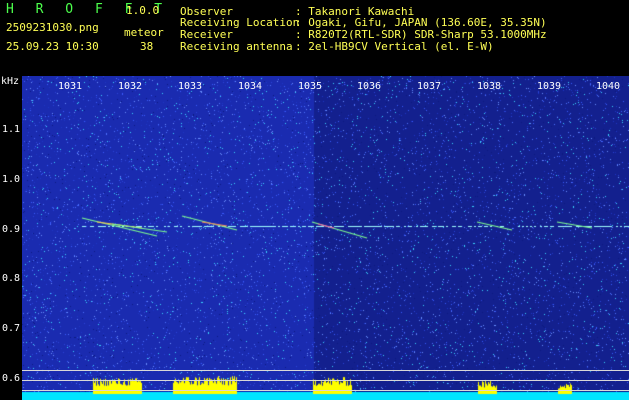 The width and height of the screenshot is (629, 400). What do you see at coordinates (369, 86) in the screenshot?
I see `time-tick-label: 1036` at bounding box center [369, 86].